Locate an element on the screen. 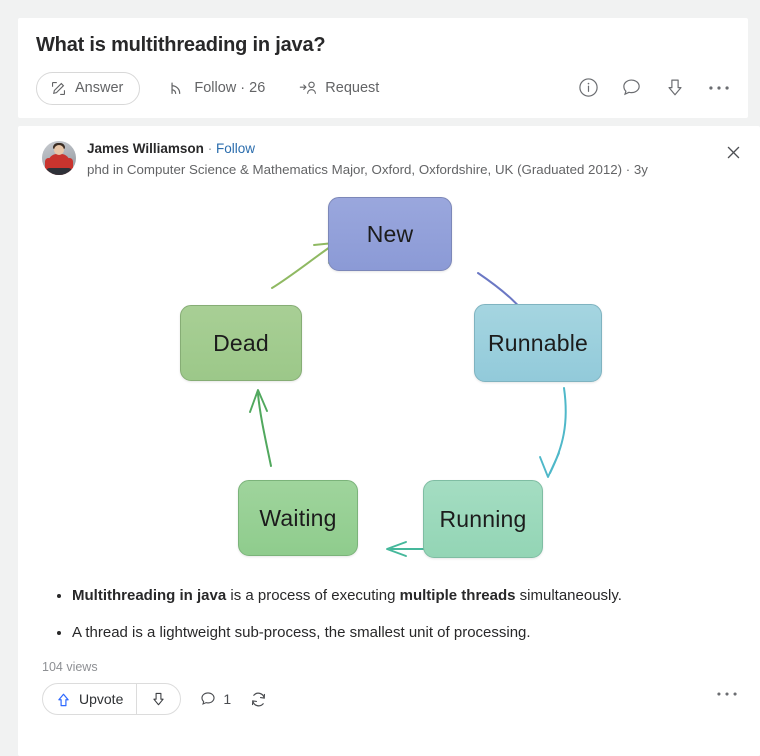 This screenshot has width=760, height=756. vote-group: Upvote is located at coordinates (112, 699).